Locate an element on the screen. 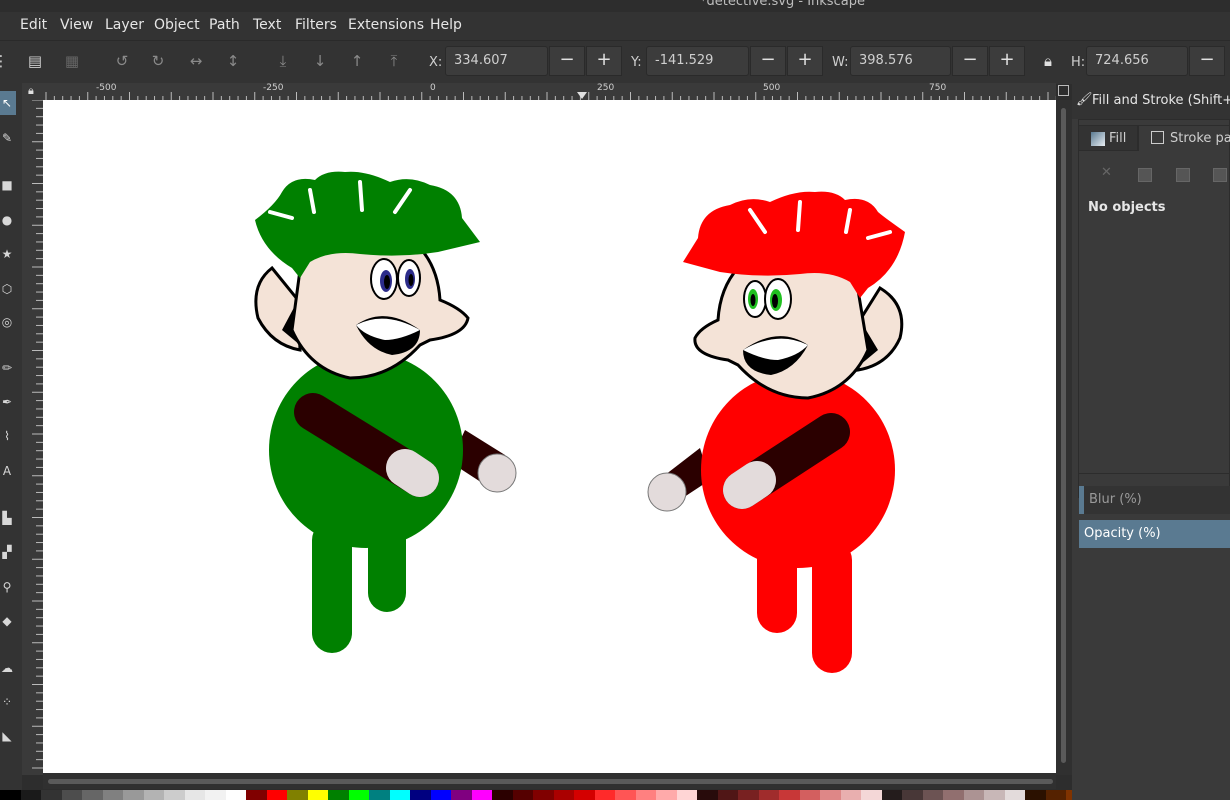 The image size is (1230, 800). green-character is located at coordinates (385, 412).